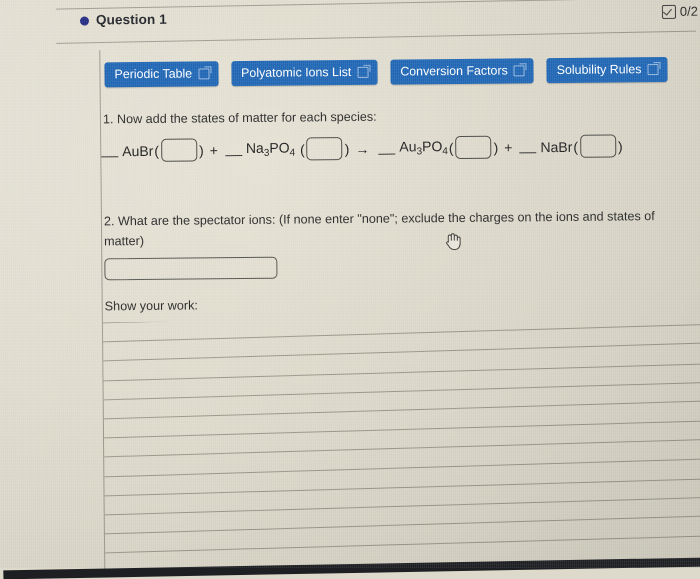 The width and height of the screenshot is (700, 579). I want to click on reaction-arrow: →, so click(362, 148).